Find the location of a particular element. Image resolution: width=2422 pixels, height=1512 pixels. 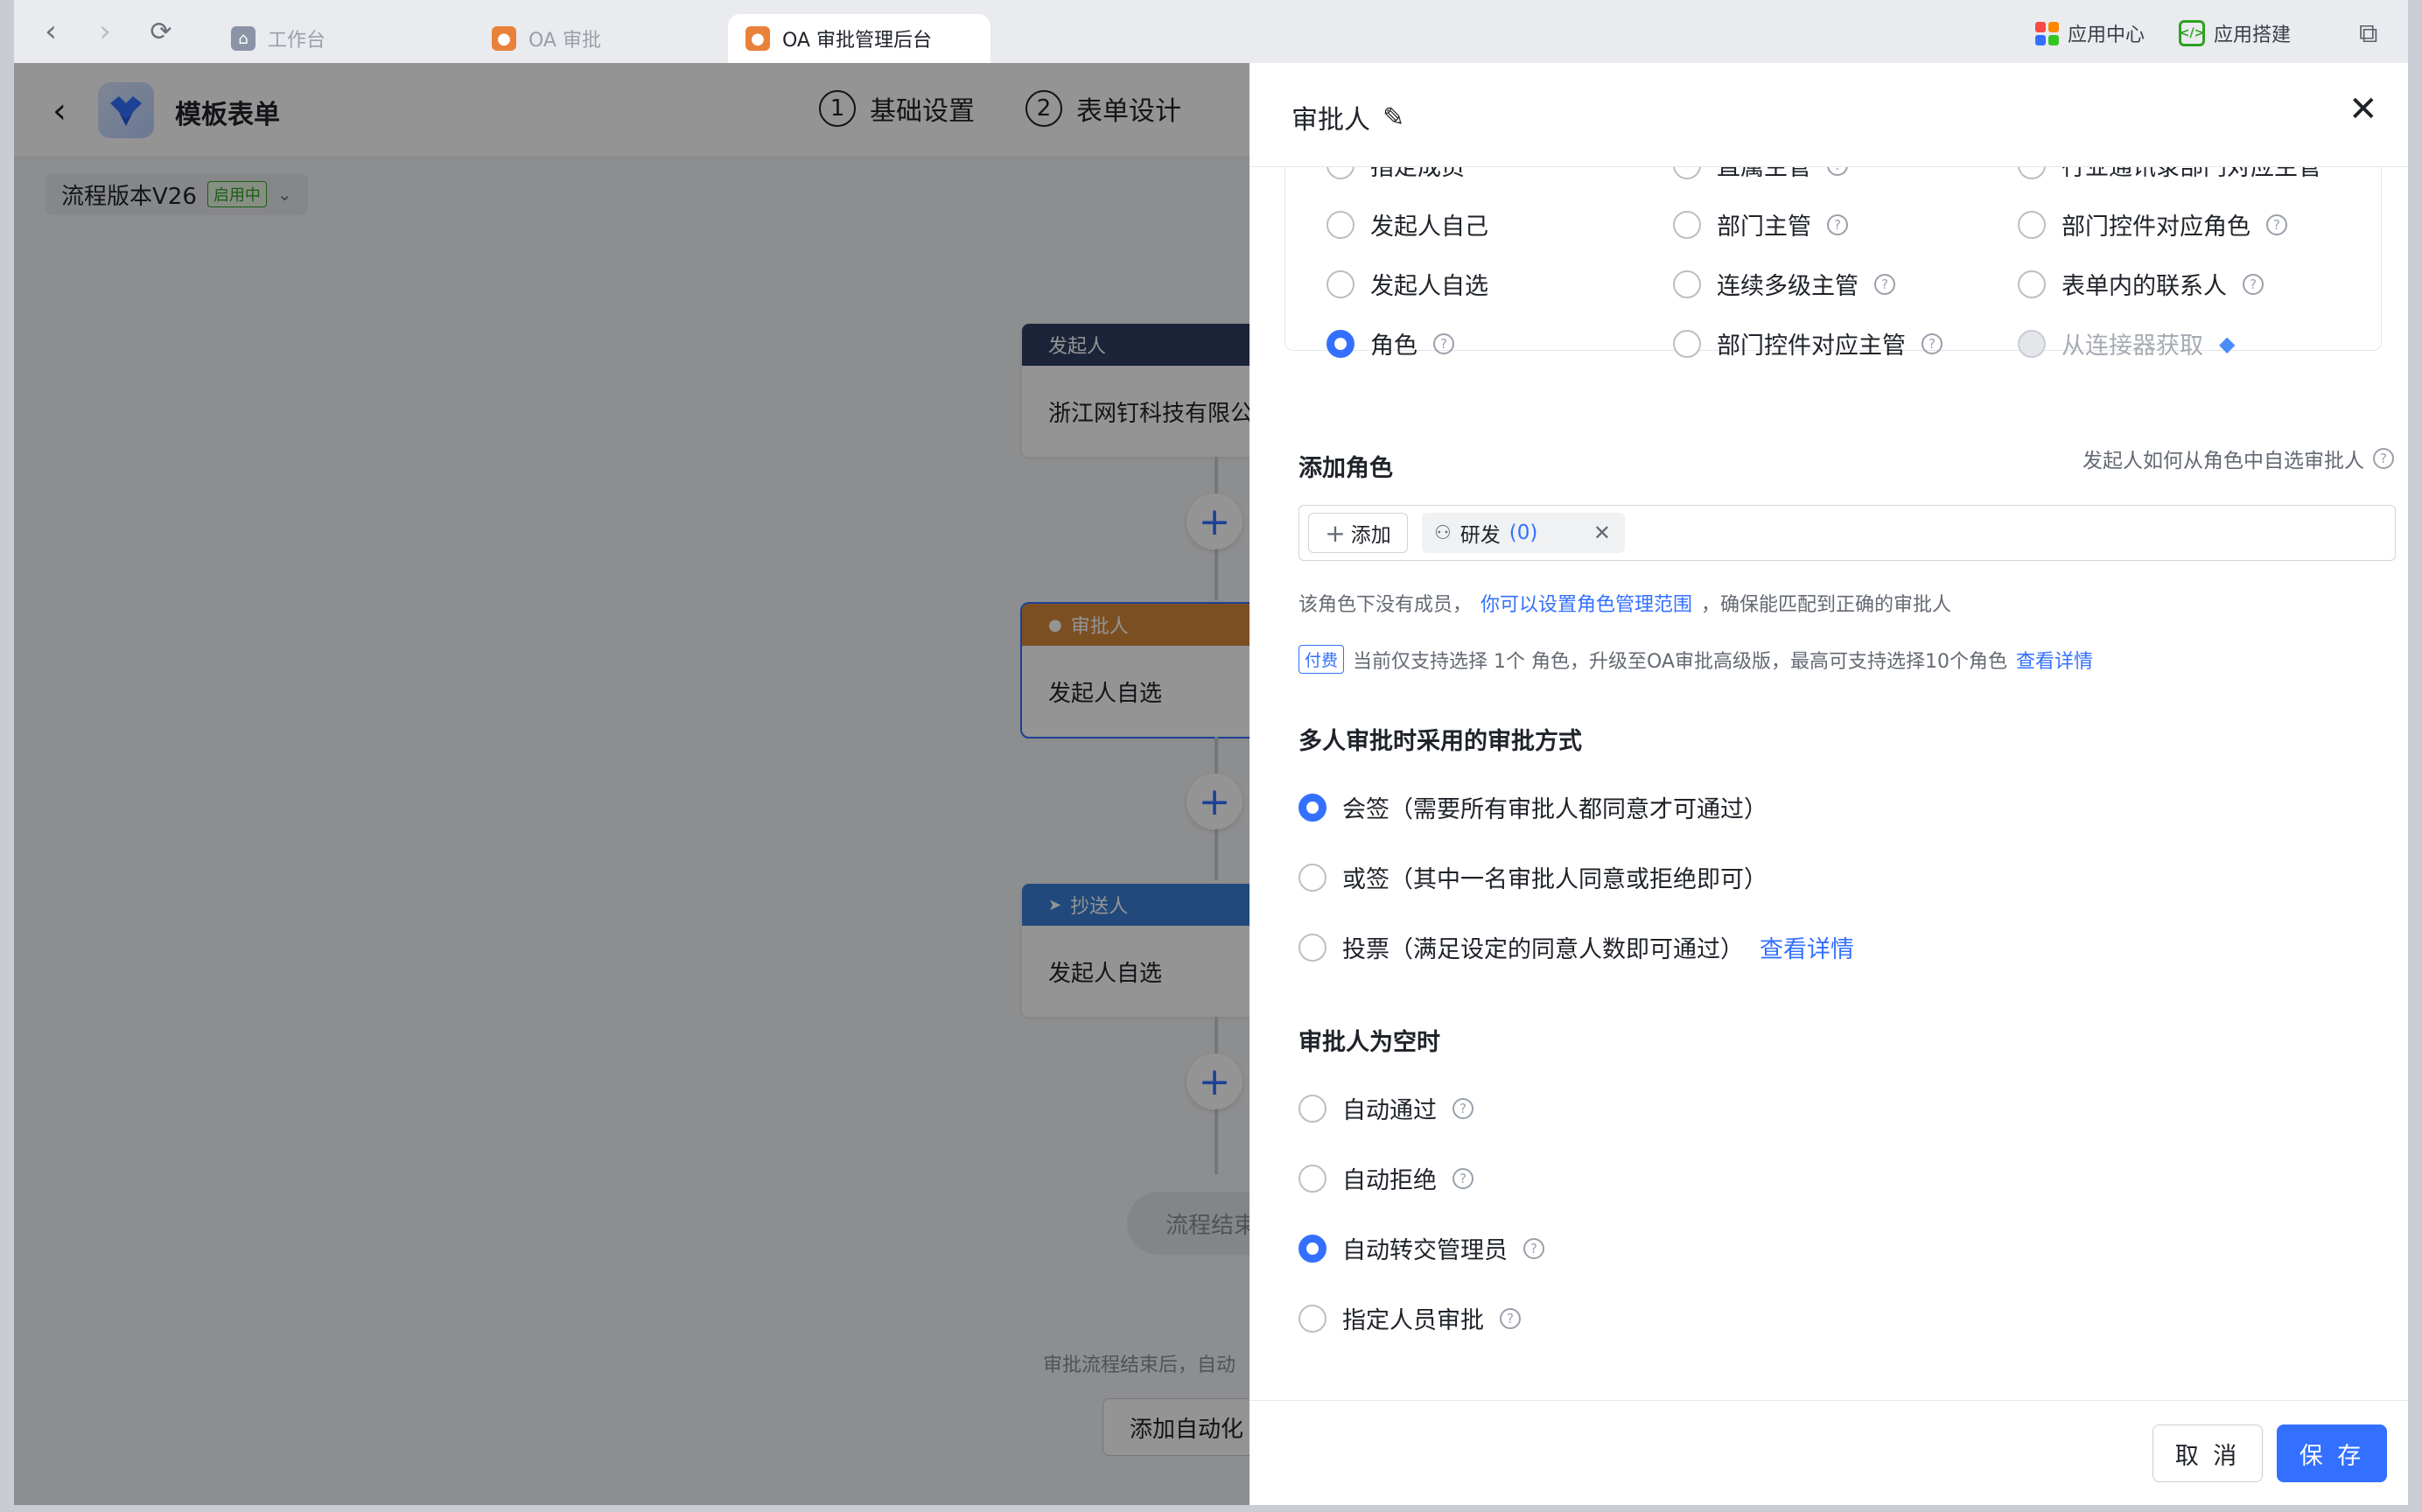

org-icon: ⌂ is located at coordinates (243, 38).